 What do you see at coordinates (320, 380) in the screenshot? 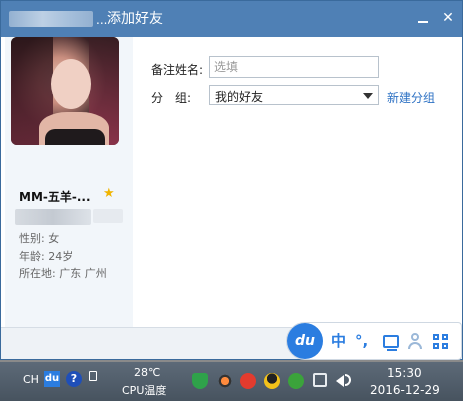
I see `network-icon` at bounding box center [320, 380].